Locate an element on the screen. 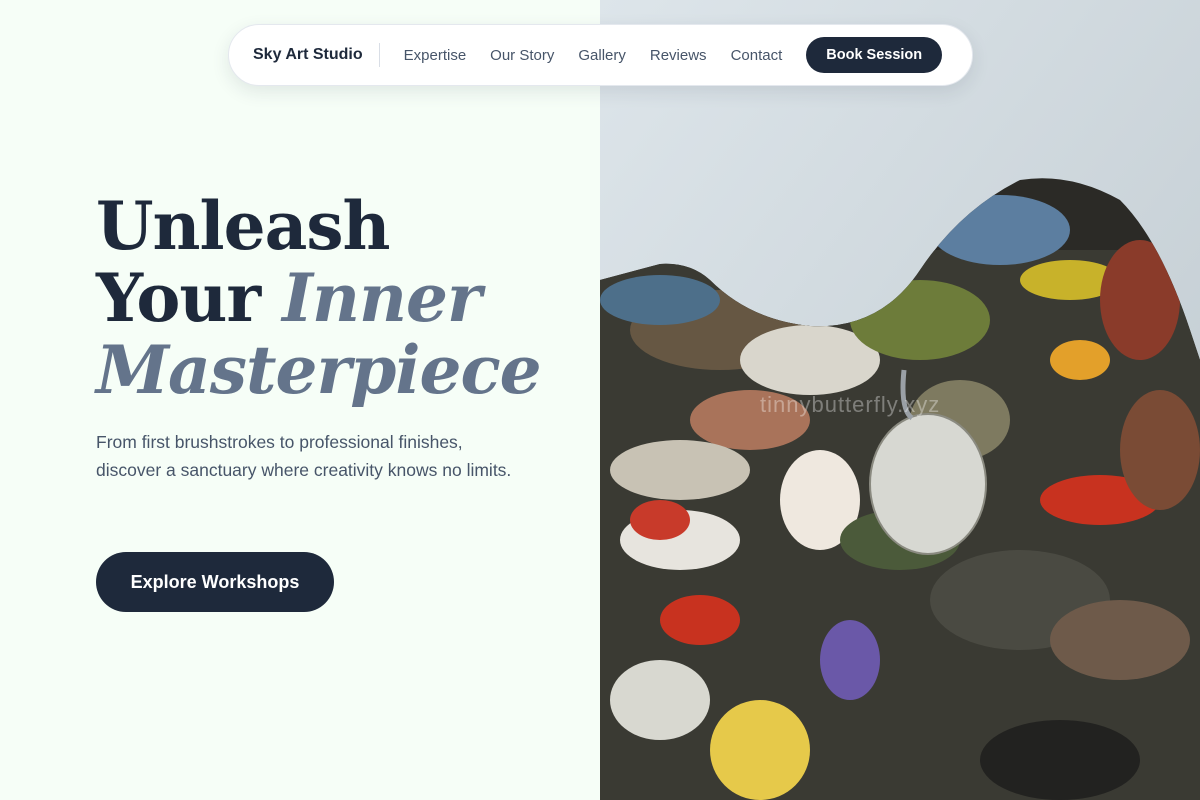 The width and height of the screenshot is (1200, 800). hero-title-line2: Your is located at coordinates (189, 298).